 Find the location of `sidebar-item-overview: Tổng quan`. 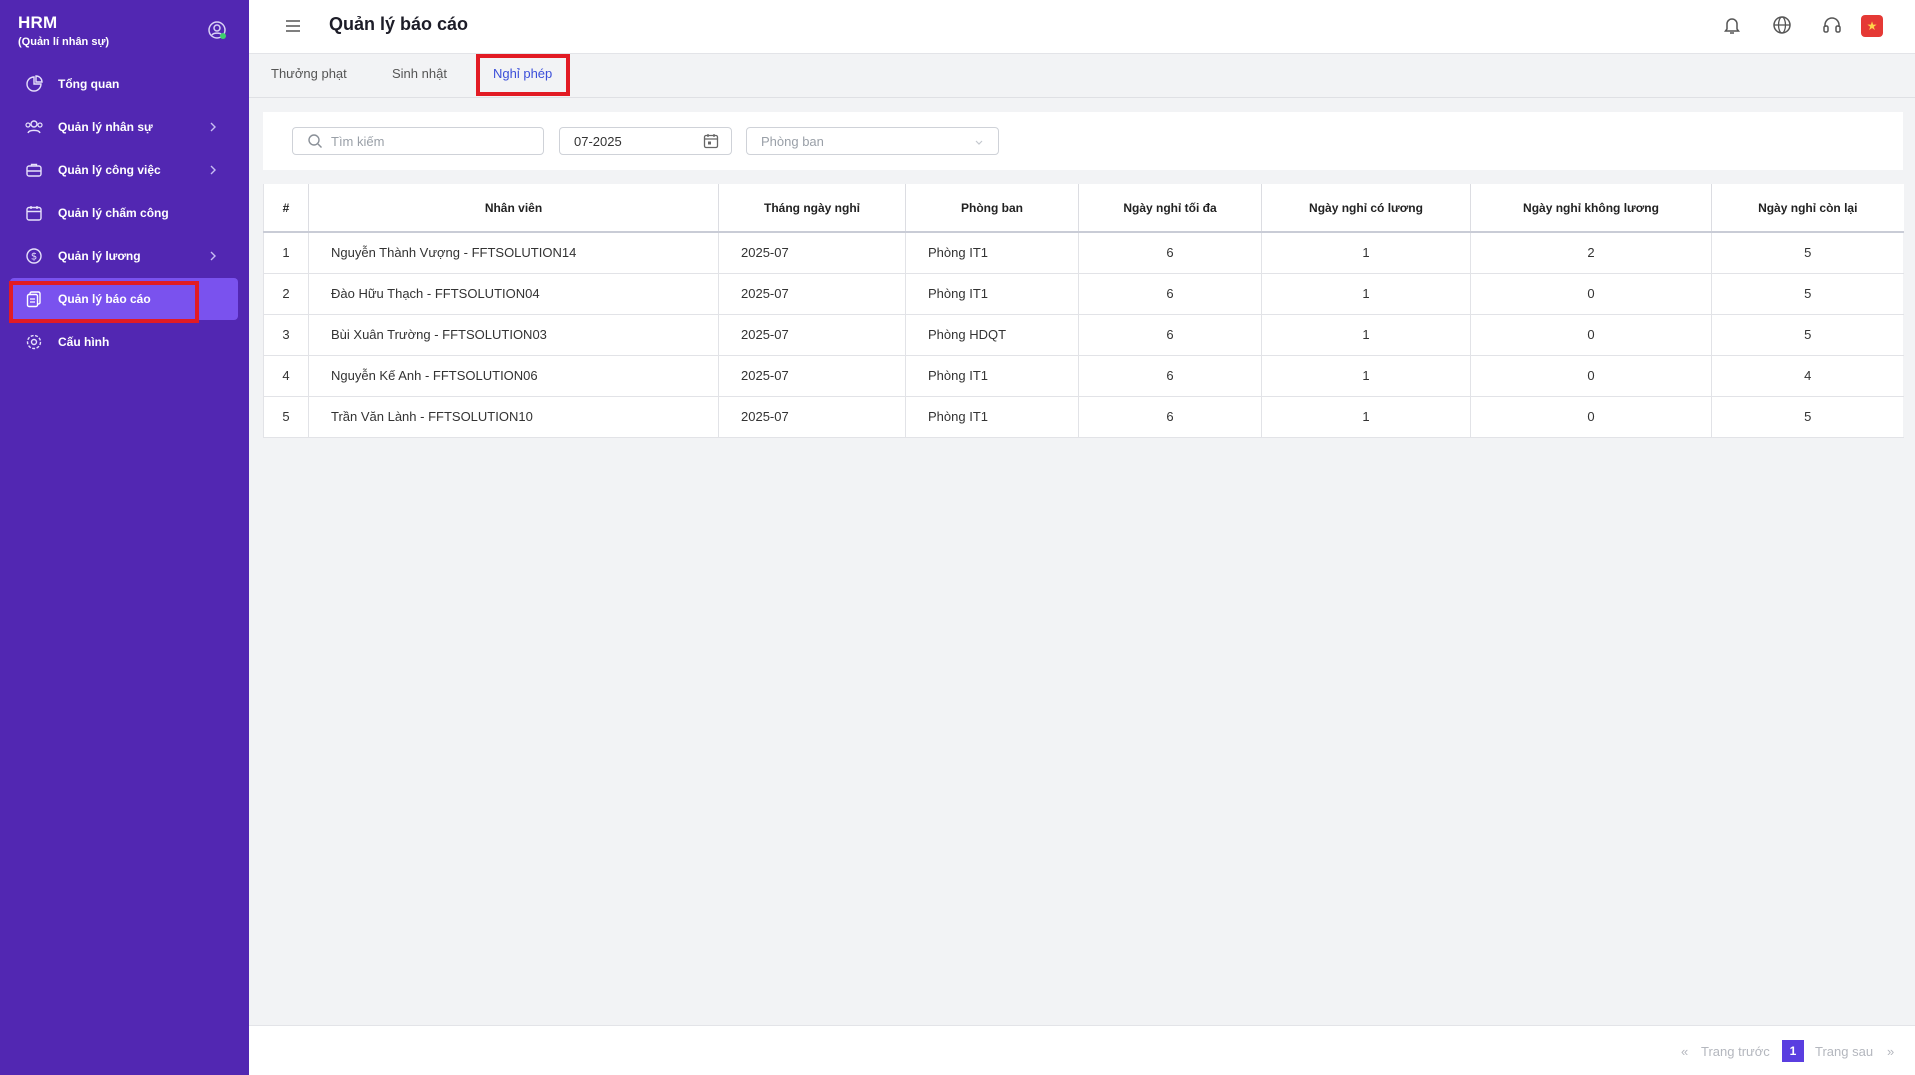

sidebar-item-overview: Tổng quan is located at coordinates (124, 84).